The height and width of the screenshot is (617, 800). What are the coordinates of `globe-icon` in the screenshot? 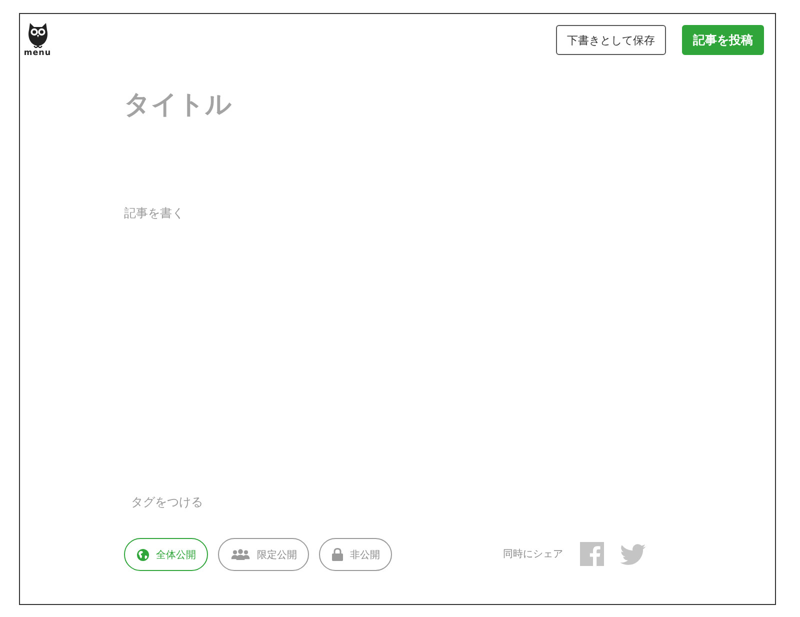 It's located at (143, 554).